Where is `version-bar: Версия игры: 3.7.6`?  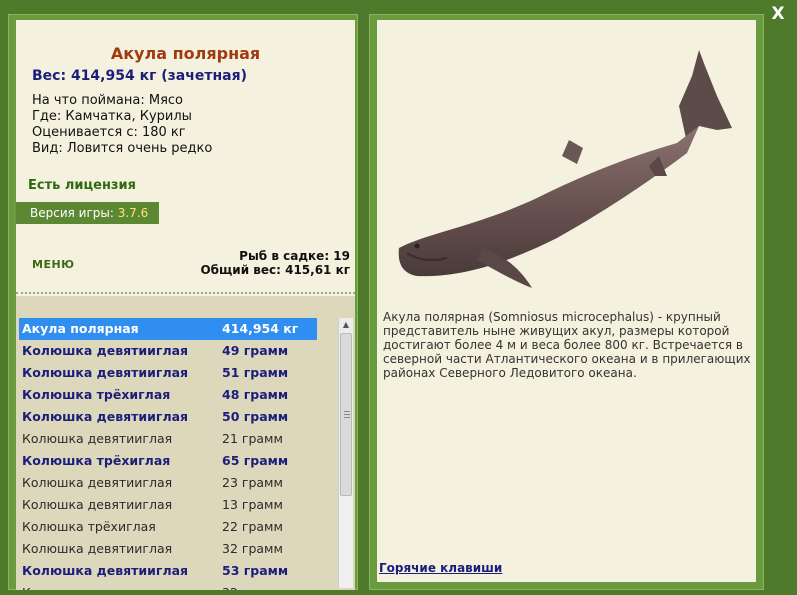 version-bar: Версия игры: 3.7.6 is located at coordinates (87, 213).